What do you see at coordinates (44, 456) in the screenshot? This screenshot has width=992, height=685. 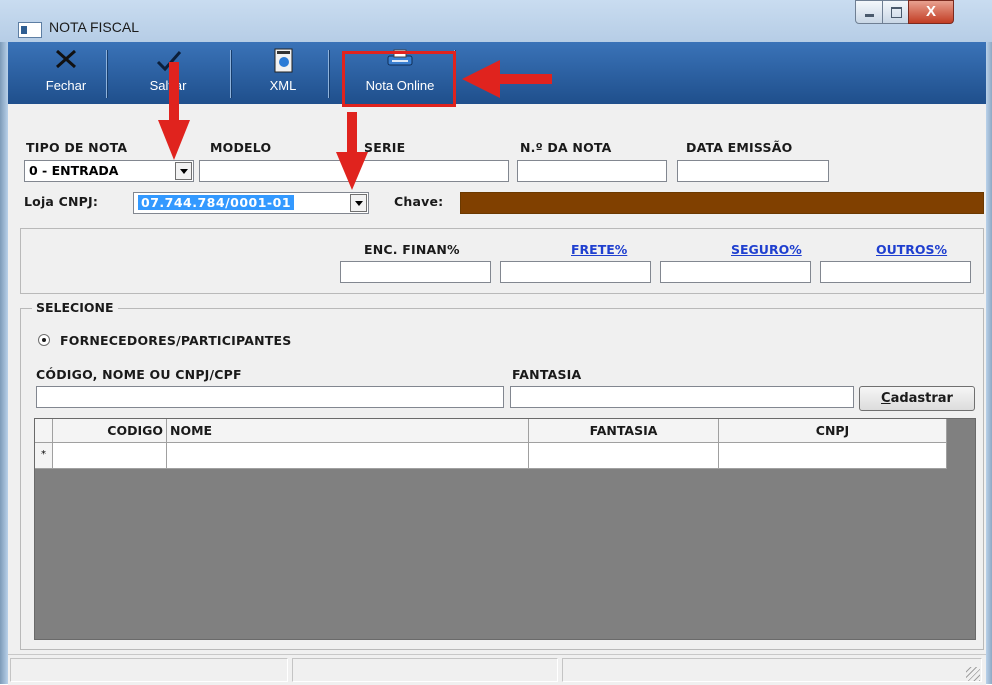 I see `new-row-marker: *` at bounding box center [44, 456].